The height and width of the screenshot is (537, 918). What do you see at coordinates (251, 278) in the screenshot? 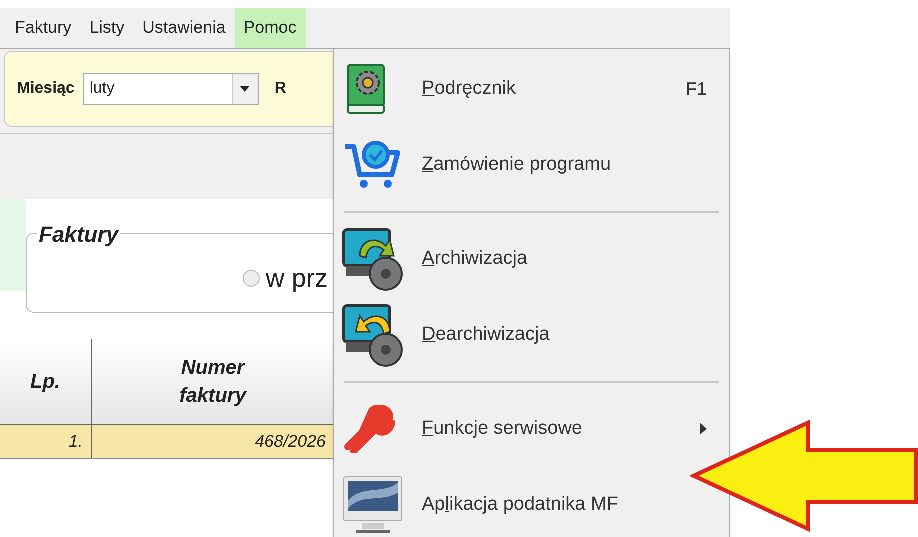
I see `radio-button` at bounding box center [251, 278].